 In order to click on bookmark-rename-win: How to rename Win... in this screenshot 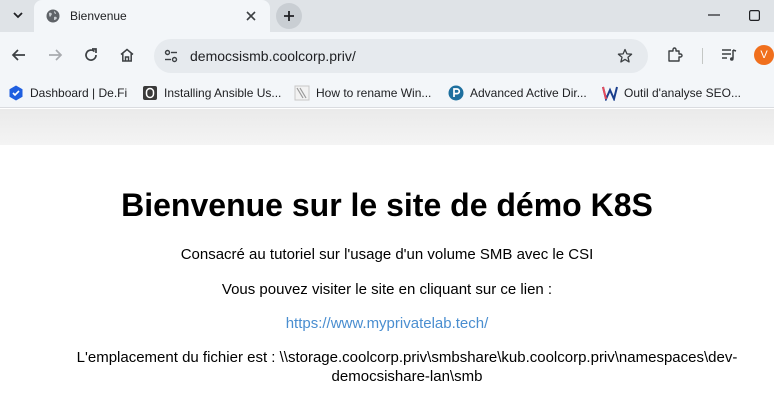, I will do `click(362, 93)`.